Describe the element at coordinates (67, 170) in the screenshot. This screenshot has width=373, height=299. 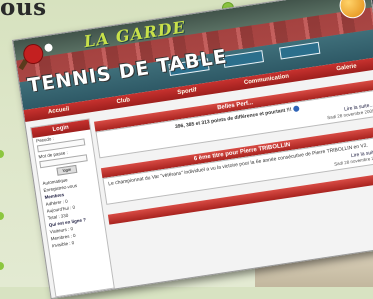
I see `login-button: login` at that location.